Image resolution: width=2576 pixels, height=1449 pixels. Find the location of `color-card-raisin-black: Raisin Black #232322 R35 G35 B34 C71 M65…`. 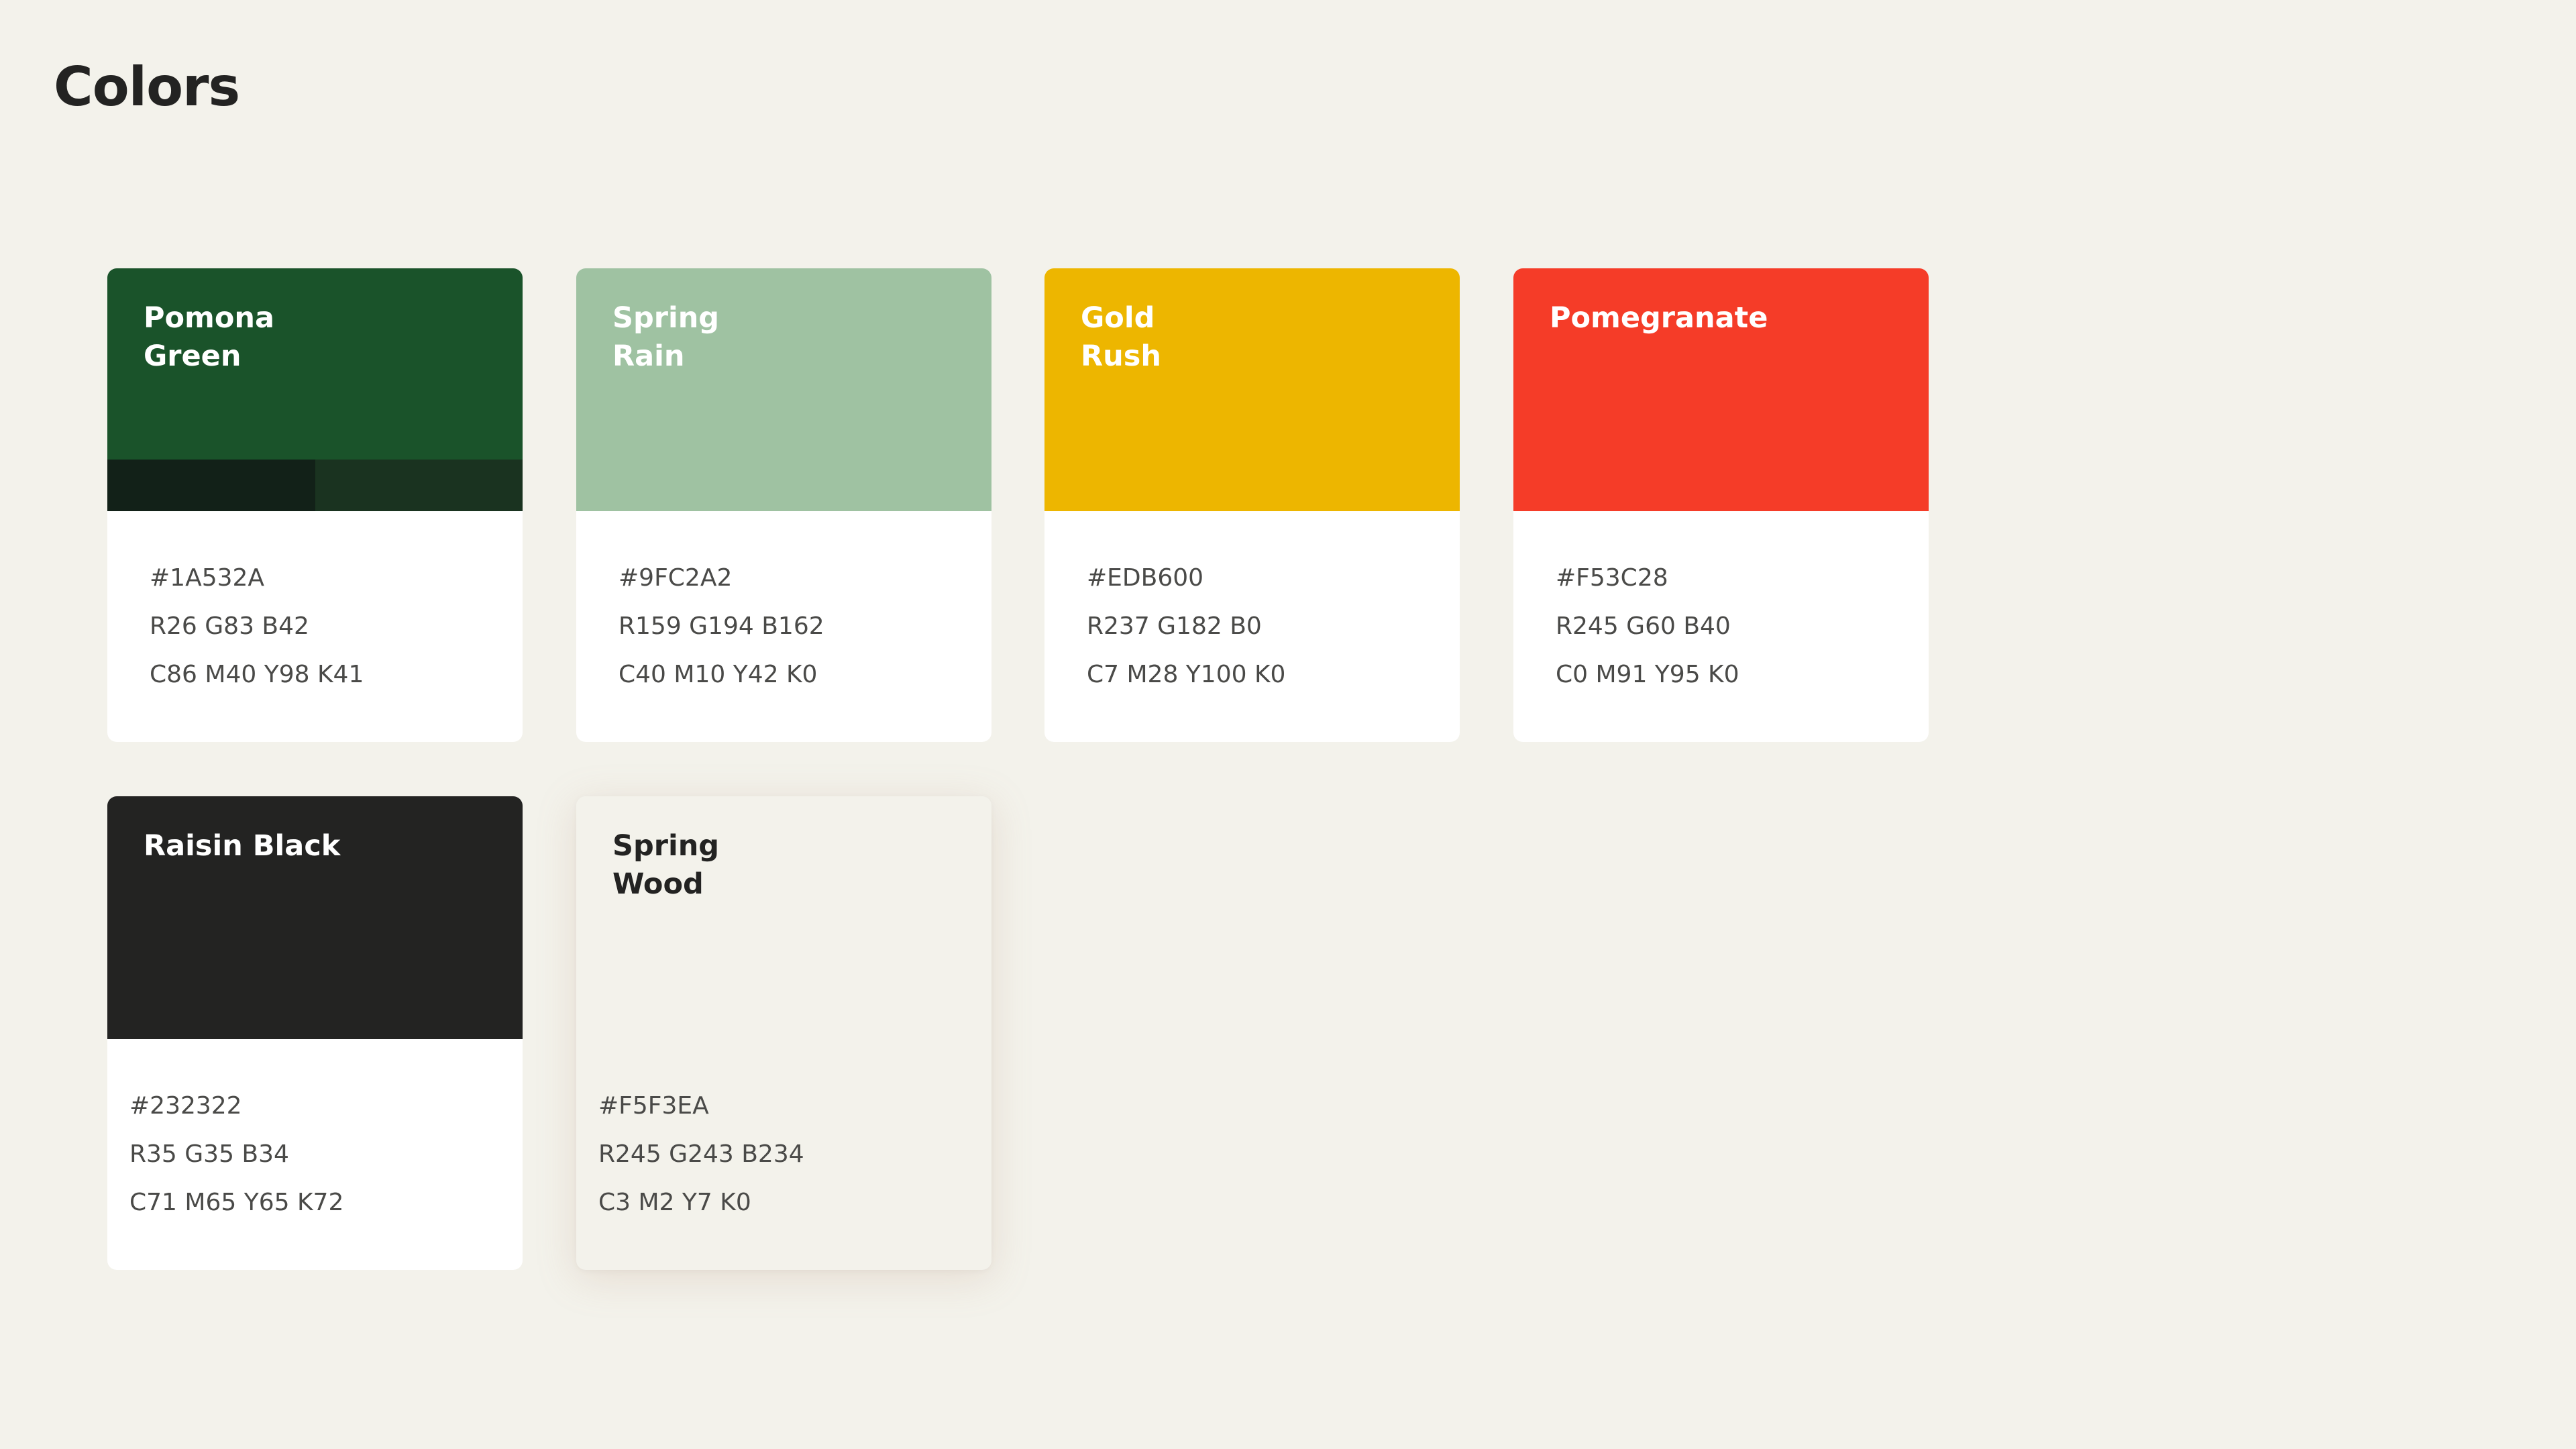

color-card-raisin-black: Raisin Black #232322 R35 G35 B34 C71 M65… is located at coordinates (315, 1033).